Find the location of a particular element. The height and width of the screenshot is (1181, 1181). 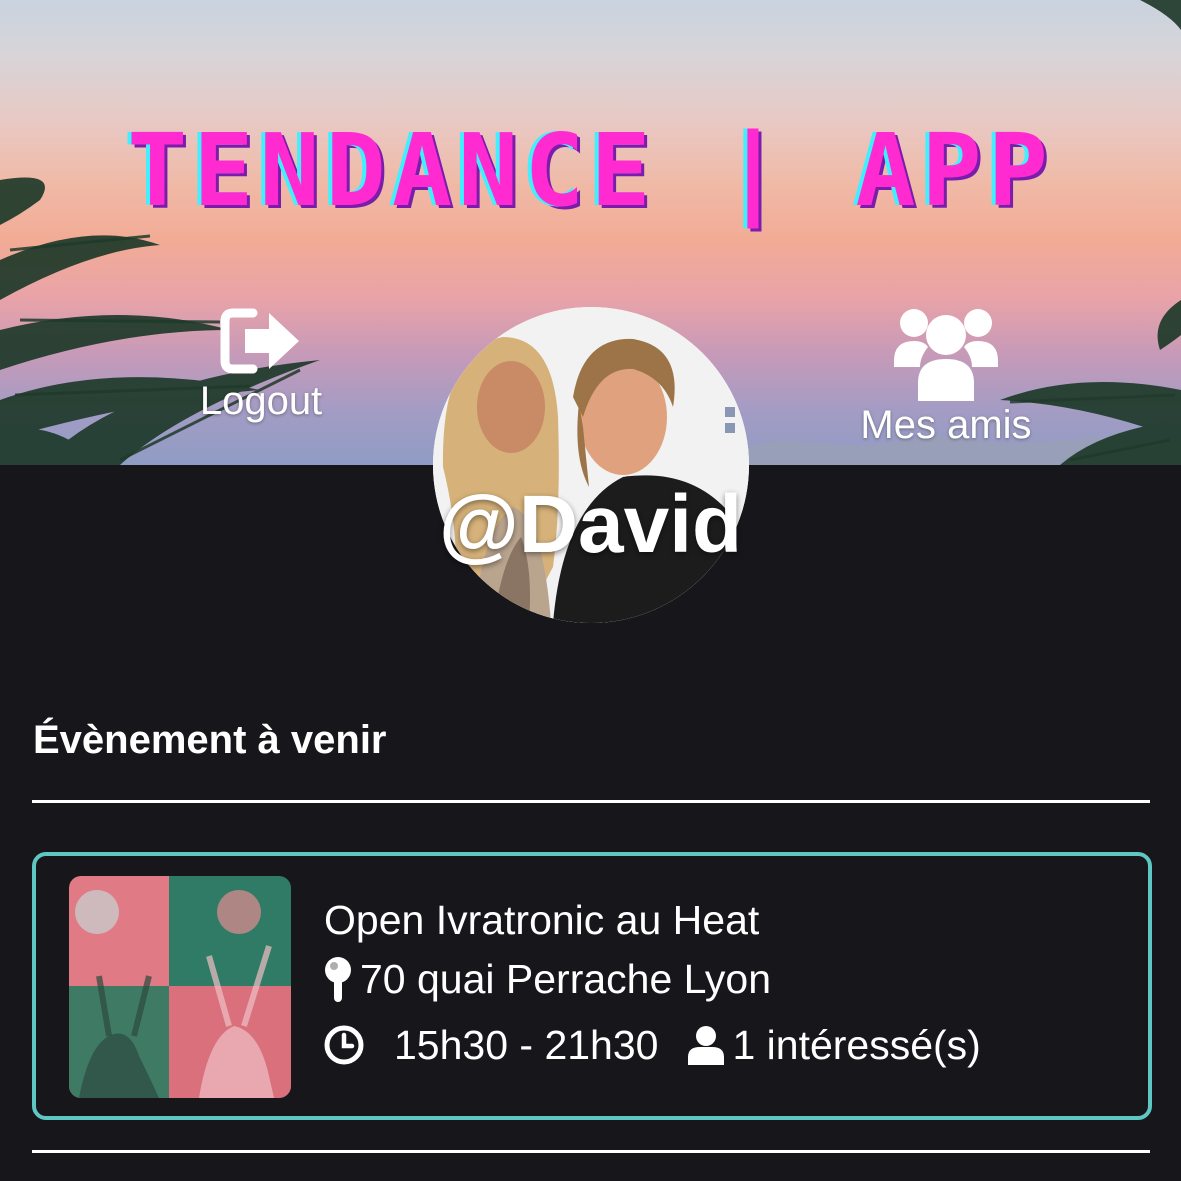

friends-button: Mes amis is located at coordinates (946, 376).